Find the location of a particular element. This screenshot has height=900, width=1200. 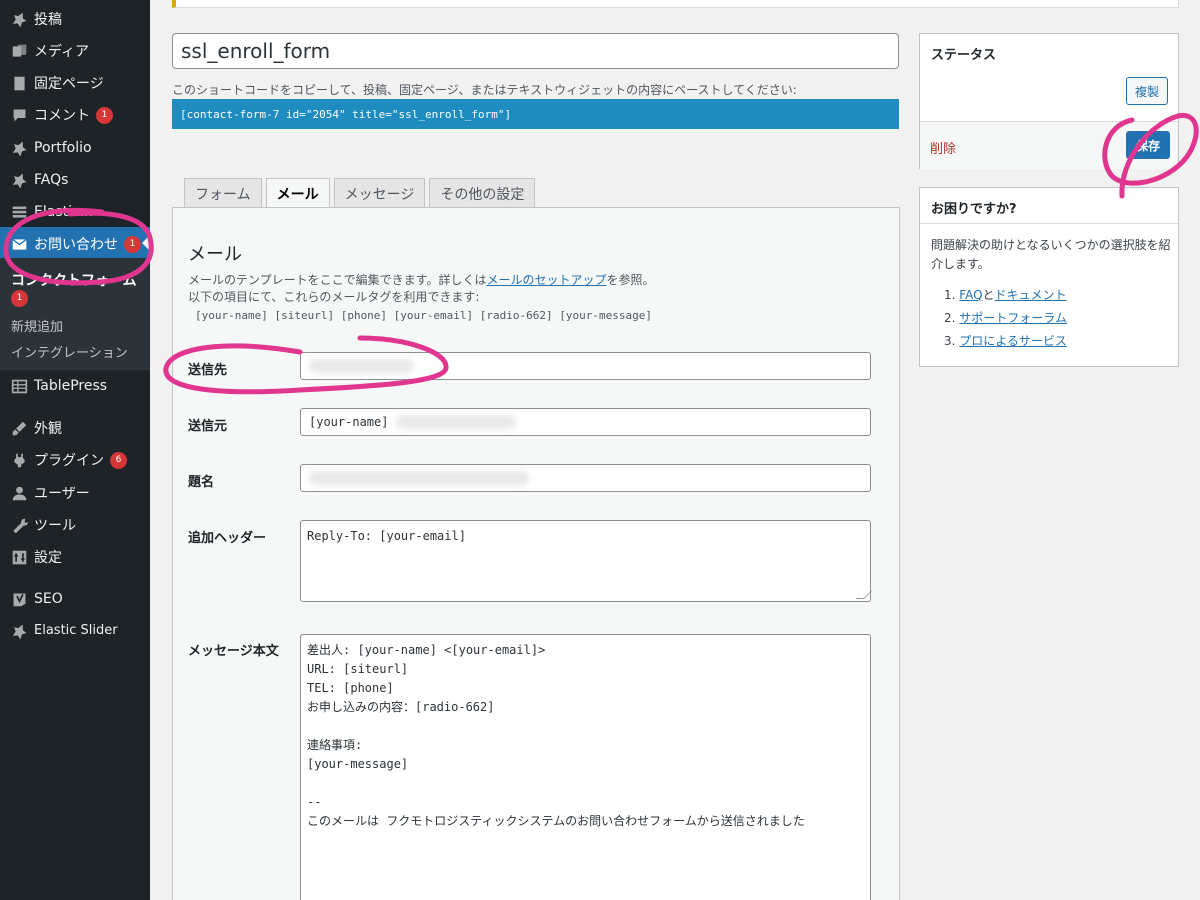

sidebar-item-label: 設定 is located at coordinates (48, 558).